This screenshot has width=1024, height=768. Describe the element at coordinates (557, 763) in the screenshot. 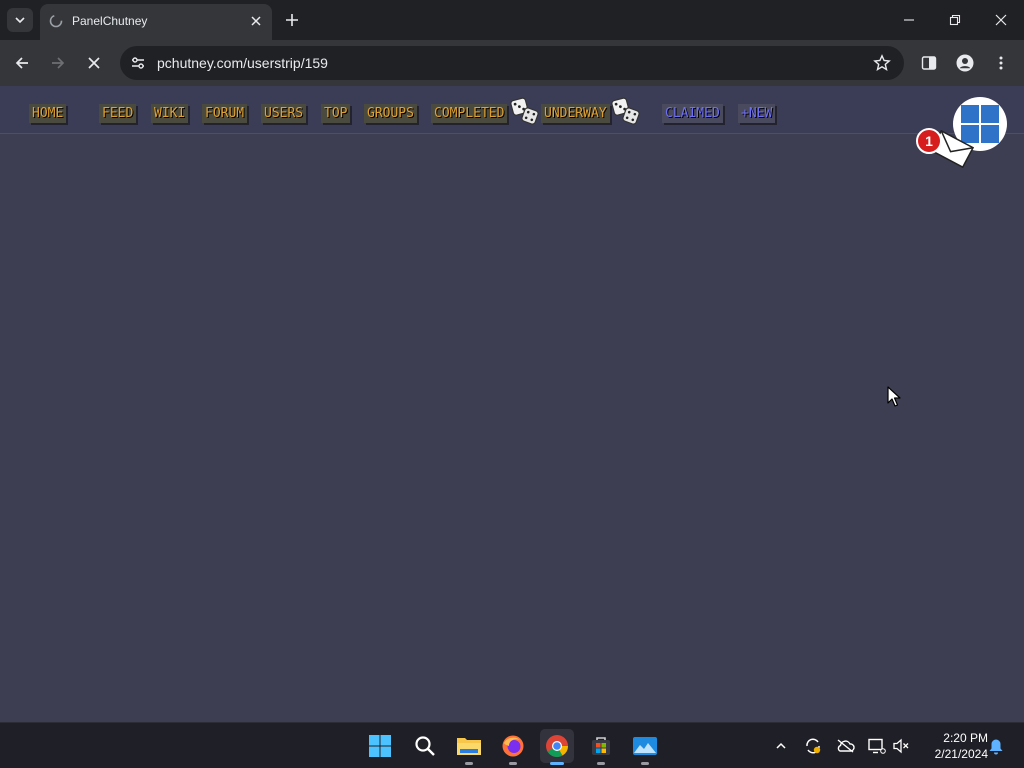

I see `active-indicator` at that location.